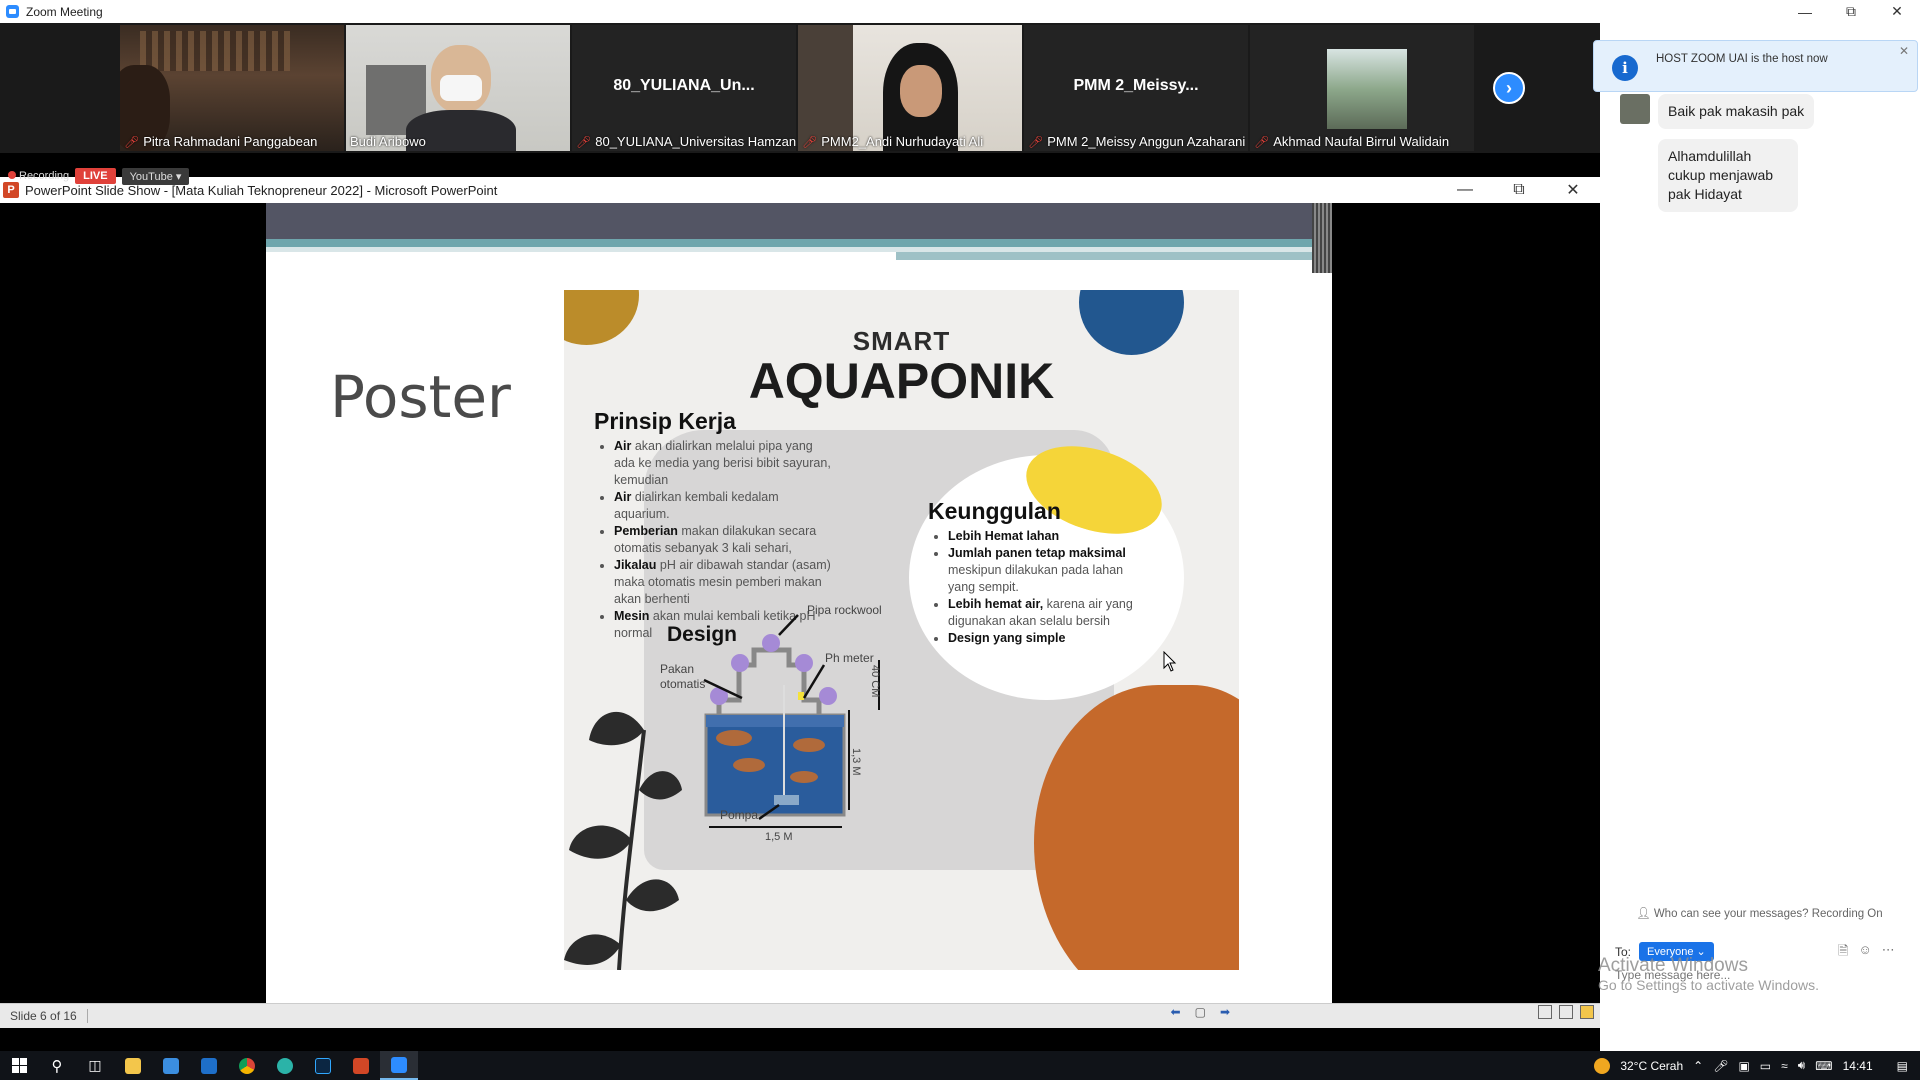  What do you see at coordinates (800, 1039) in the screenshot?
I see `screen-share-margin` at bounding box center [800, 1039].